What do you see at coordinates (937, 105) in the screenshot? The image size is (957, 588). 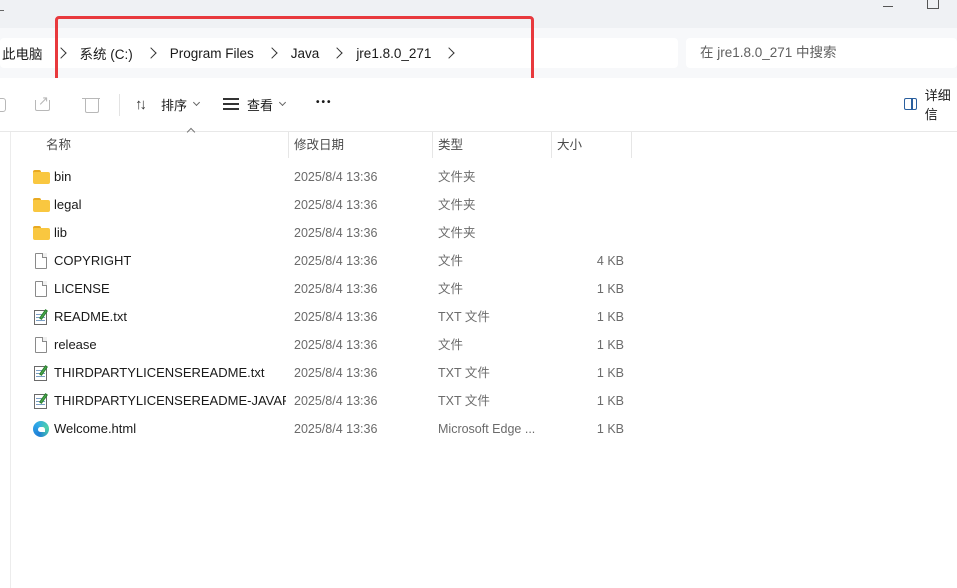 I see `details-label: 详细信` at bounding box center [937, 105].